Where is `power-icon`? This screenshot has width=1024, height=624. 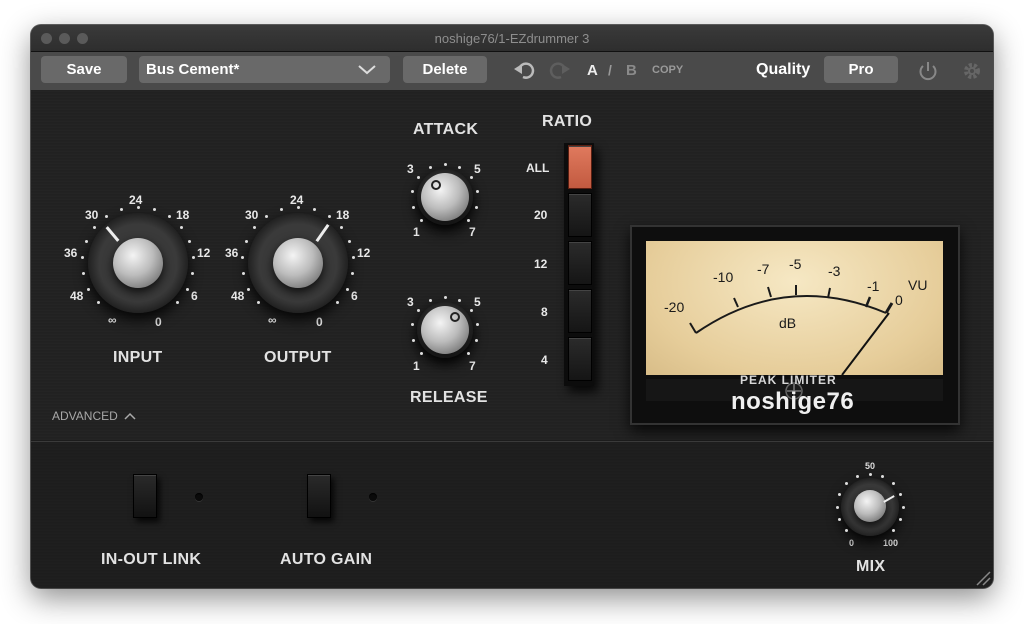
power-icon is located at coordinates (928, 71).